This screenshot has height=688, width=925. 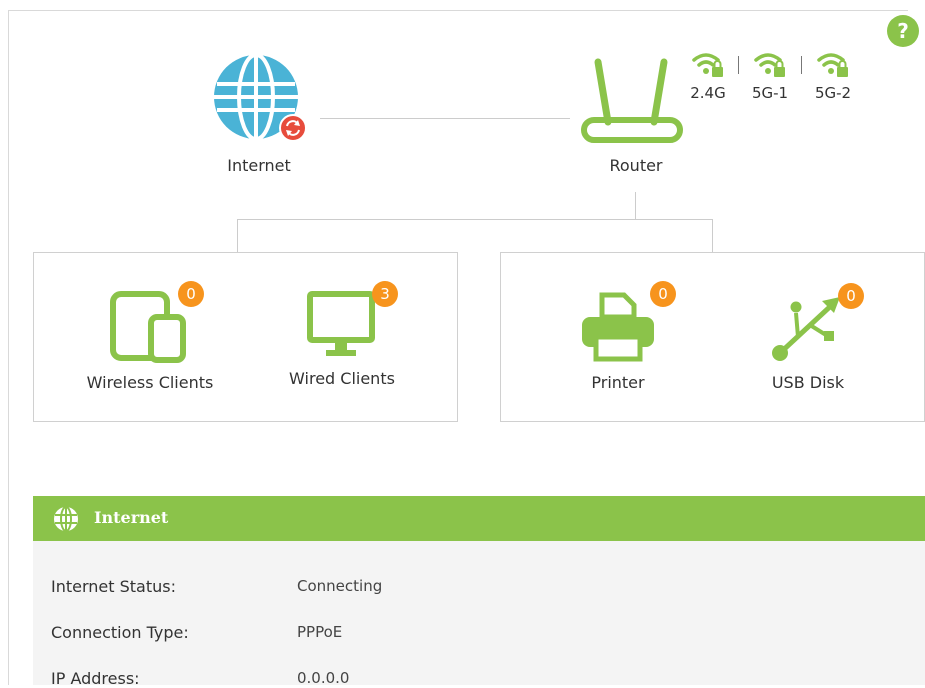 What do you see at coordinates (636, 165) in the screenshot?
I see `router-label: Router` at bounding box center [636, 165].